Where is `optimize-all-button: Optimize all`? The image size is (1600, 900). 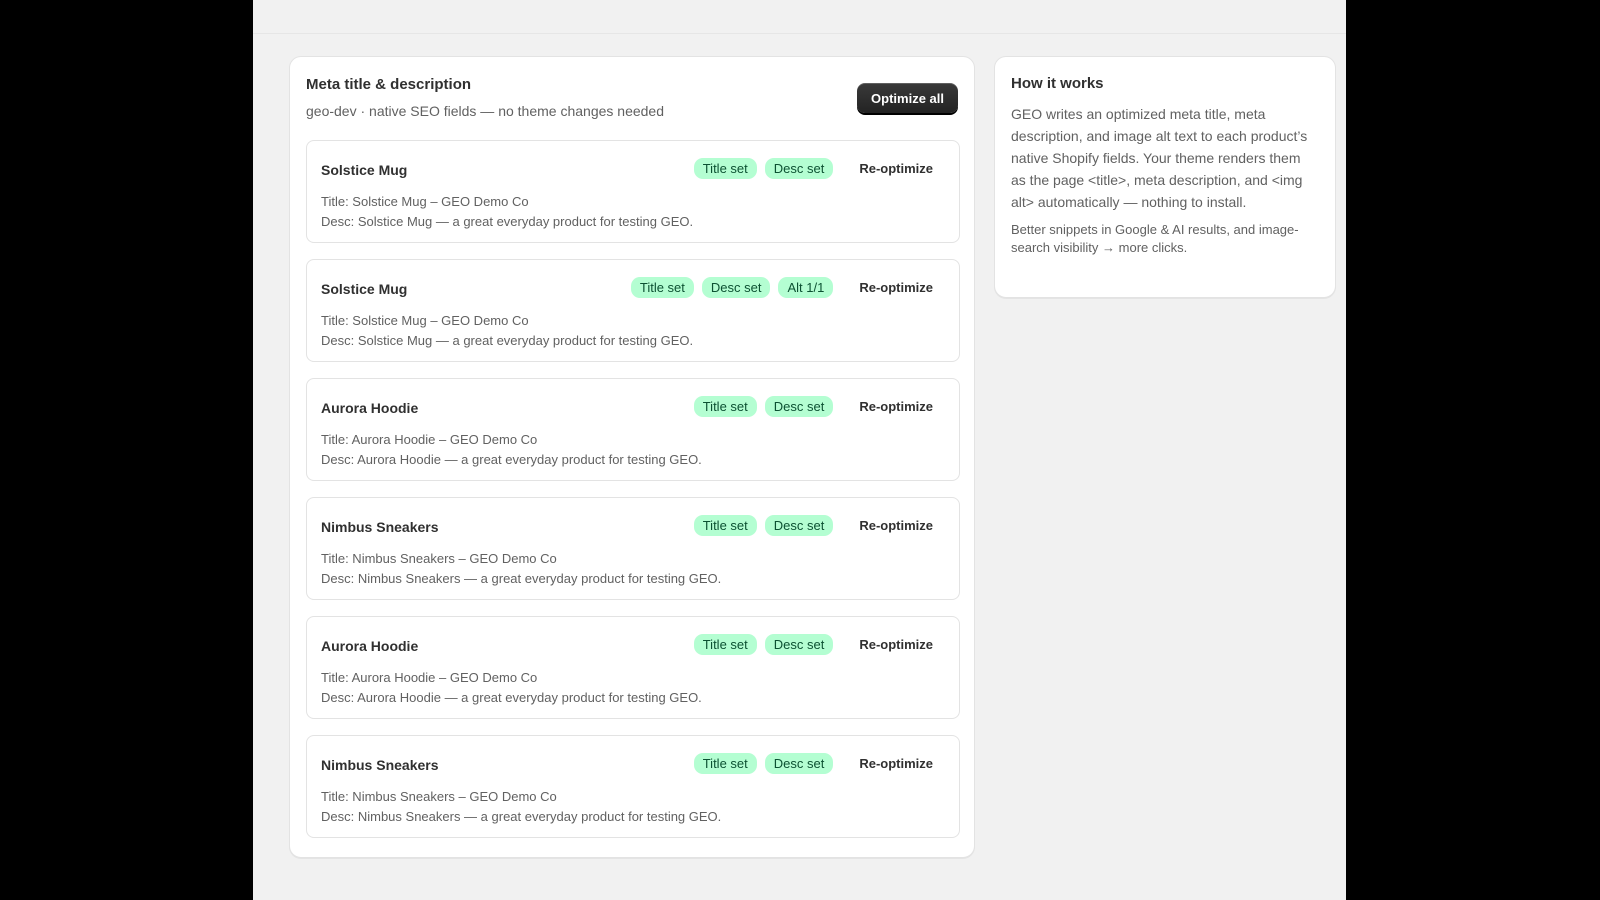 optimize-all-button: Optimize all is located at coordinates (907, 98).